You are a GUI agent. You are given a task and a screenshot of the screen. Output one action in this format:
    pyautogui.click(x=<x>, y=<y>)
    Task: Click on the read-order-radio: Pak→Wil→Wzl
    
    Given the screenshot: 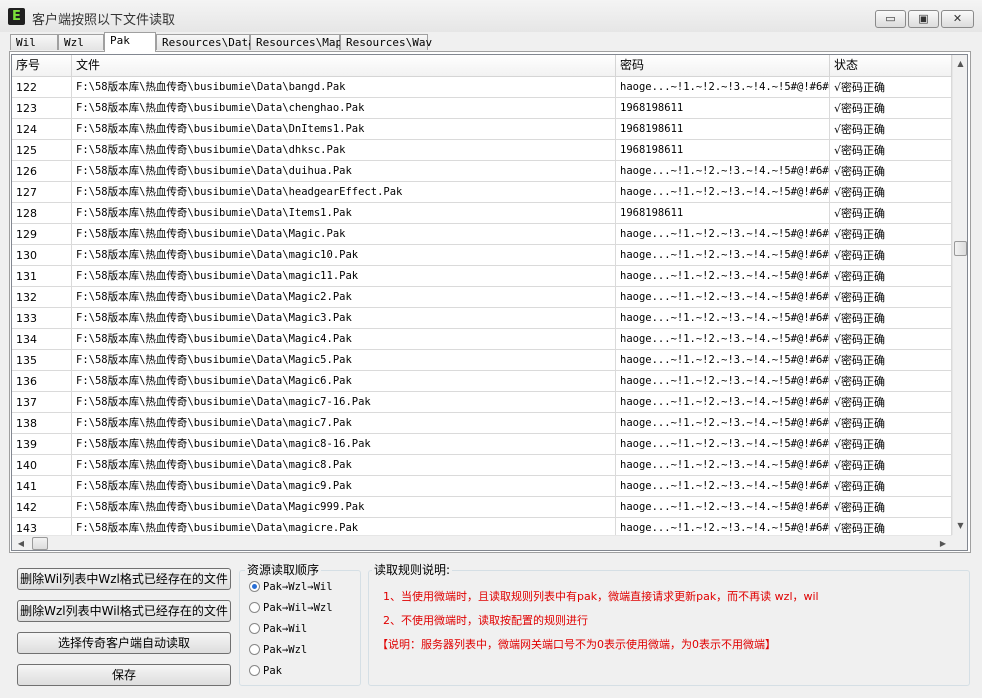 What is the action you would take?
    pyautogui.click(x=291, y=608)
    